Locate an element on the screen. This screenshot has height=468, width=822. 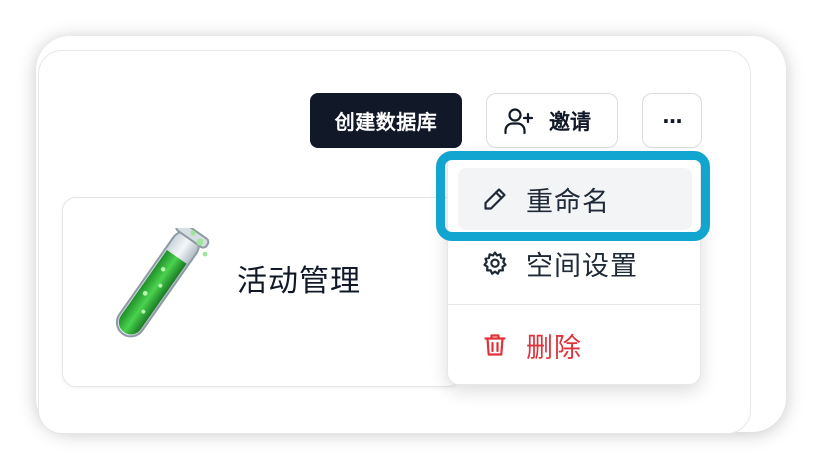
user-plus-icon is located at coordinates (519, 121).